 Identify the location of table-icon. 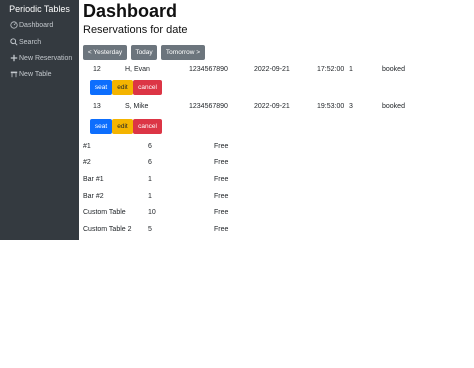
(14, 74).